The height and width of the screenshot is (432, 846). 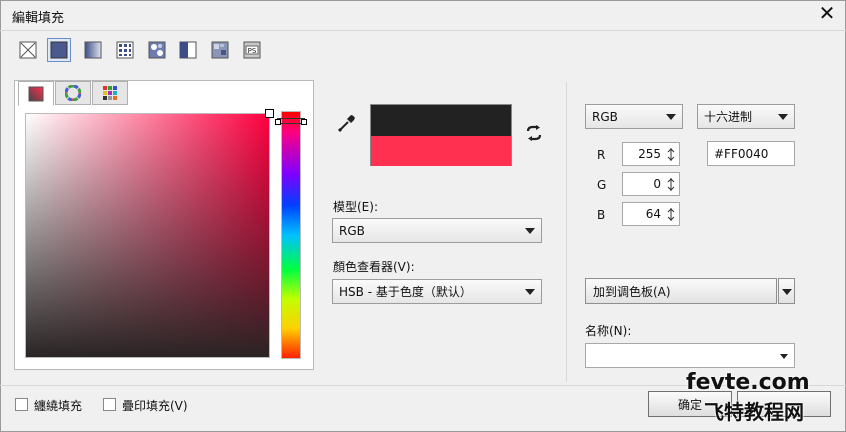 What do you see at coordinates (605, 116) in the screenshot?
I see `color-model-value: RGB` at bounding box center [605, 116].